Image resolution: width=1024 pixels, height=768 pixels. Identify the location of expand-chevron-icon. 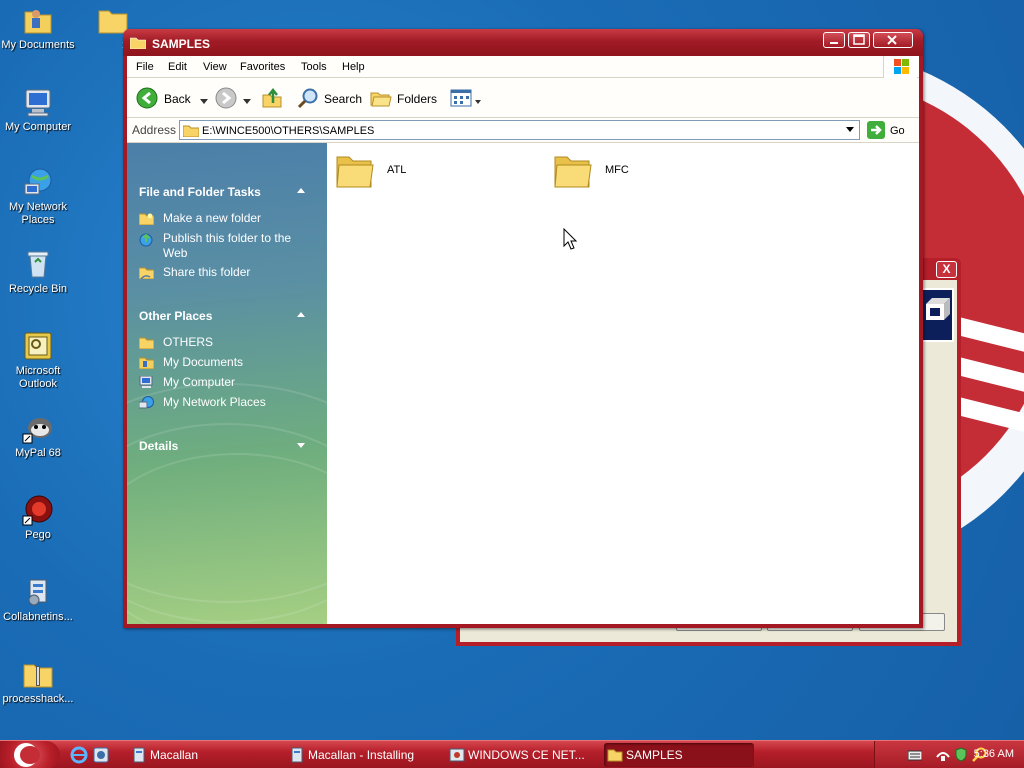
(301, 445).